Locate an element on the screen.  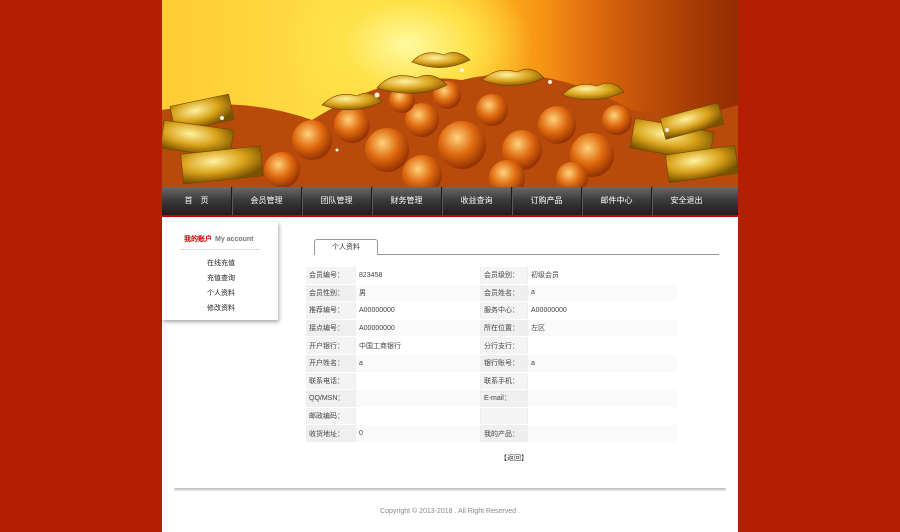
sidebar-link-online-recharge: 在线充值 is located at coordinates (221, 263).